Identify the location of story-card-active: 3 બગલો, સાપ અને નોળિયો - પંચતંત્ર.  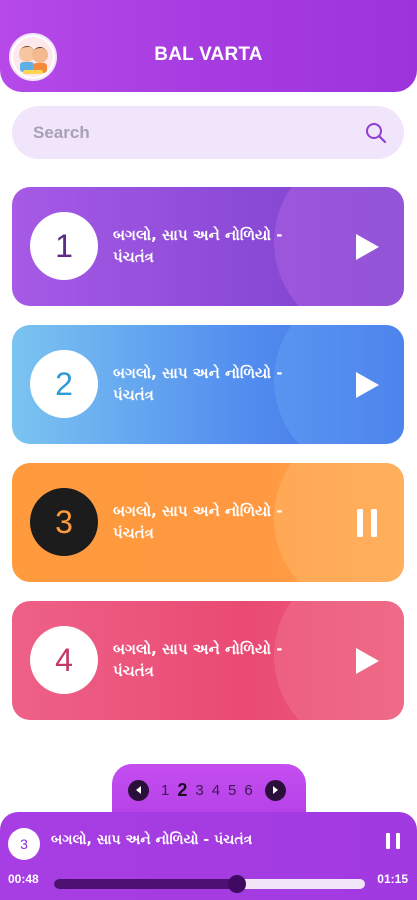
(208, 522).